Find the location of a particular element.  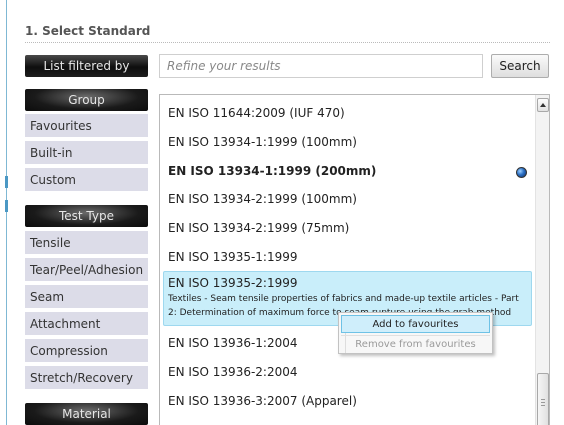

test-type-header: Test Type is located at coordinates (86, 216).